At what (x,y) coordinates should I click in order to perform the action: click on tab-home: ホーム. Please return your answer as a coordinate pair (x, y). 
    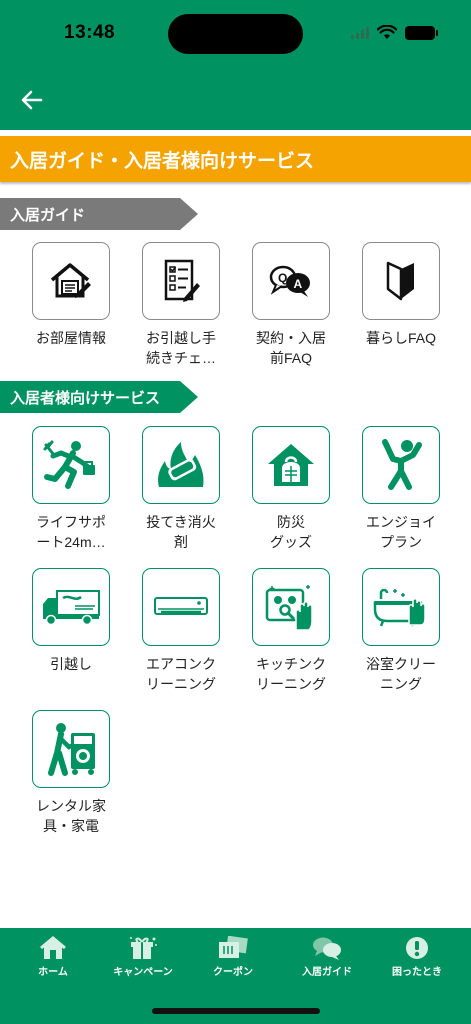
    Looking at the image, I should click on (53, 957).